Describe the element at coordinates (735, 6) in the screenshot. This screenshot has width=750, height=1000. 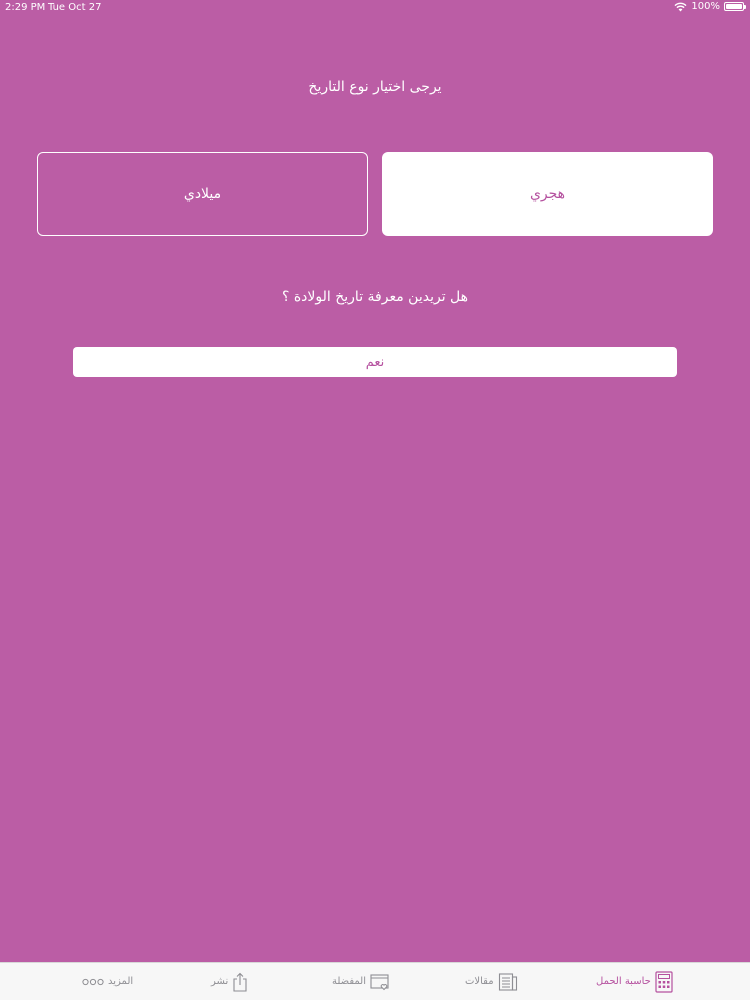
I see `battery-icon` at that location.